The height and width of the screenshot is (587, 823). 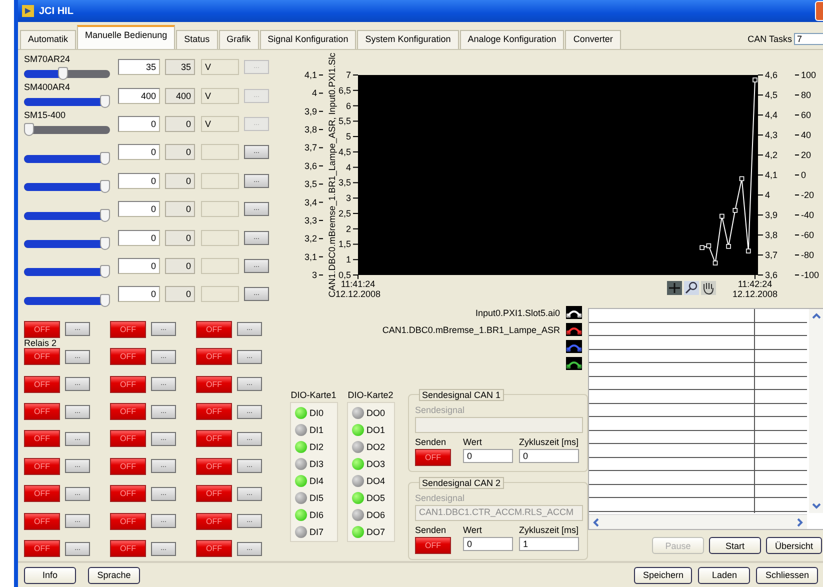 What do you see at coordinates (771, 135) in the screenshot?
I see `axis-tick-label: 4,3` at bounding box center [771, 135].